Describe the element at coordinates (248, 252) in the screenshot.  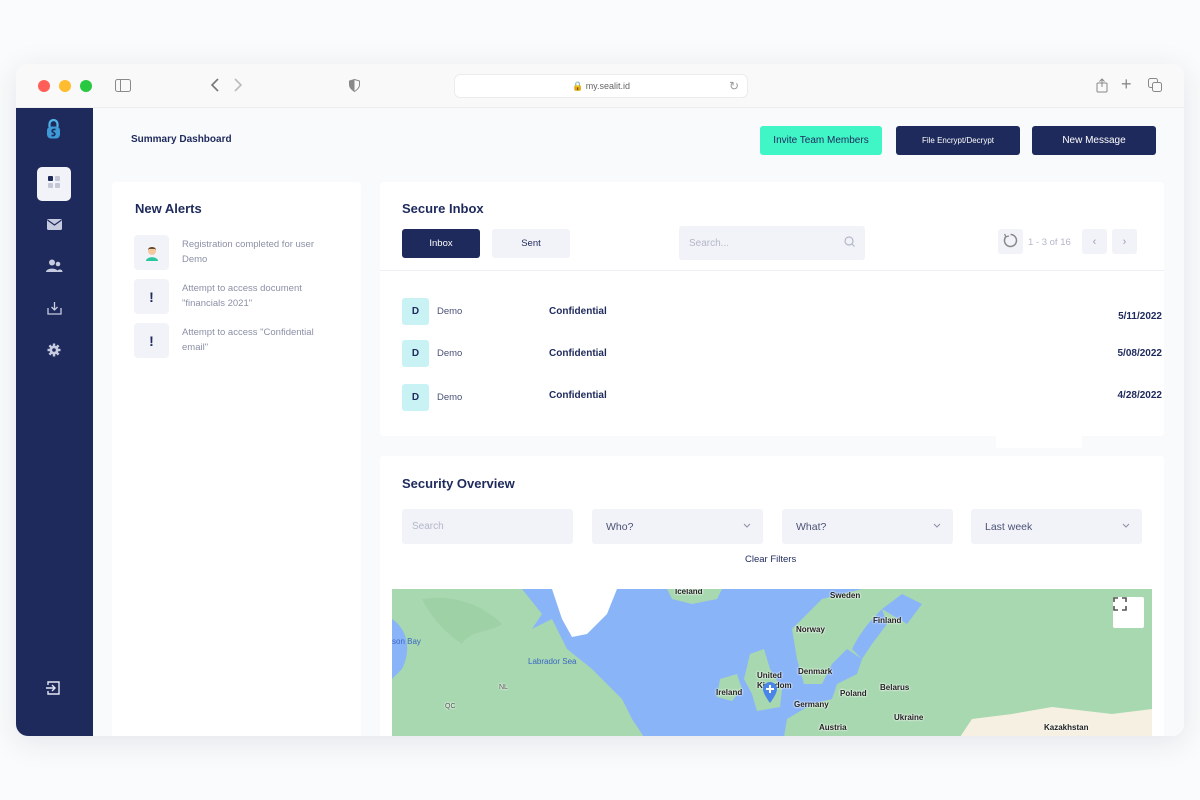
I see `alert-text: Registration completed for user Demo` at that location.